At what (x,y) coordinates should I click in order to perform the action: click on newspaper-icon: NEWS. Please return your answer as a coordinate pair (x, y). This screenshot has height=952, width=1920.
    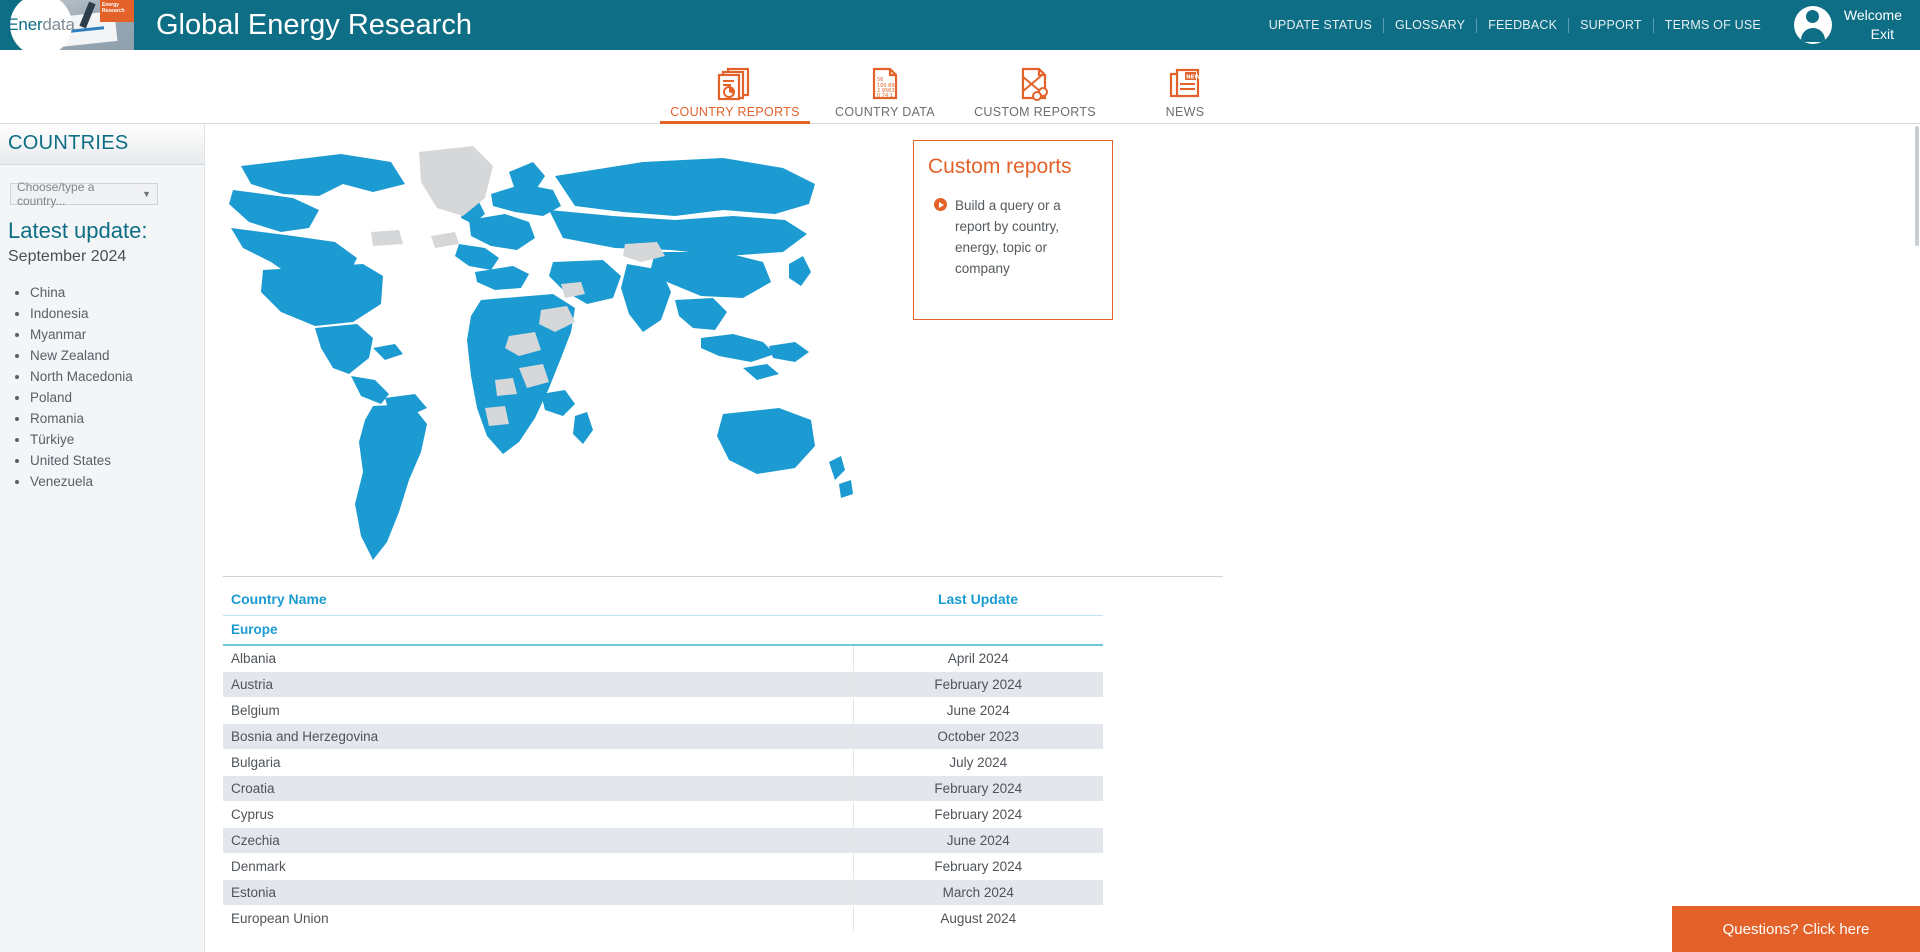
    Looking at the image, I should click on (1185, 83).